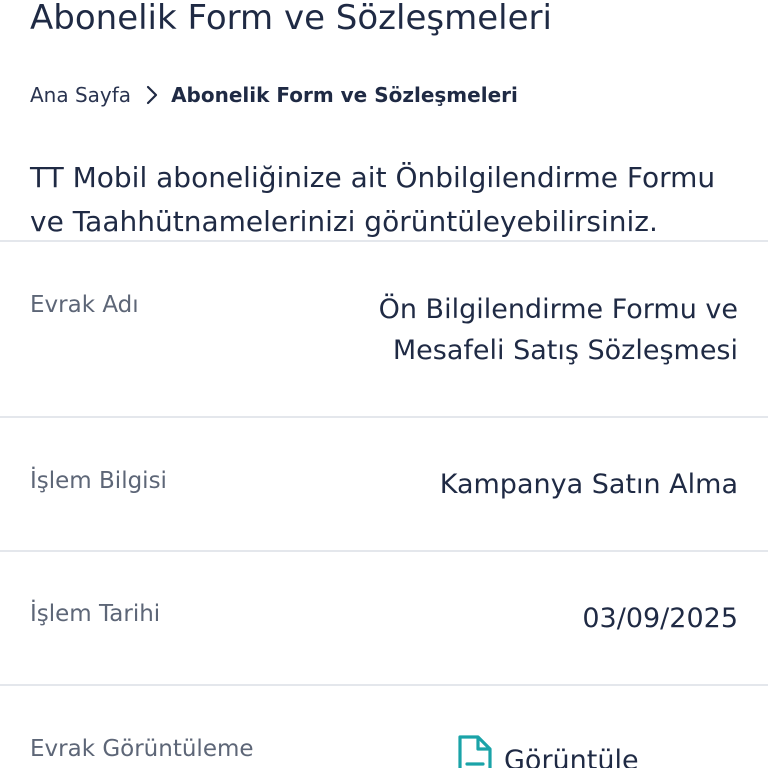  Describe the element at coordinates (142, 749) in the screenshot. I see `document-view-label: Evrak Görüntüleme` at that location.